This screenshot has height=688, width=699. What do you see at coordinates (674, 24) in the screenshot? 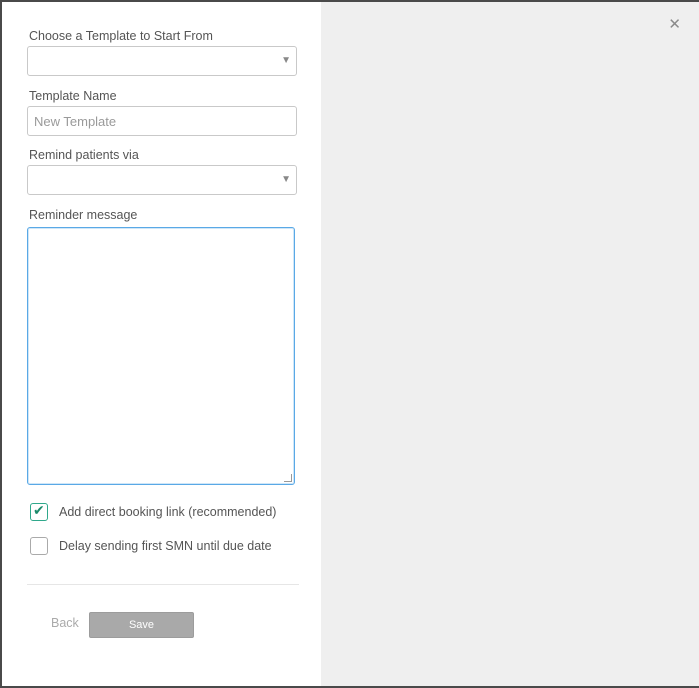
I see `close-icon: ✕` at bounding box center [674, 24].